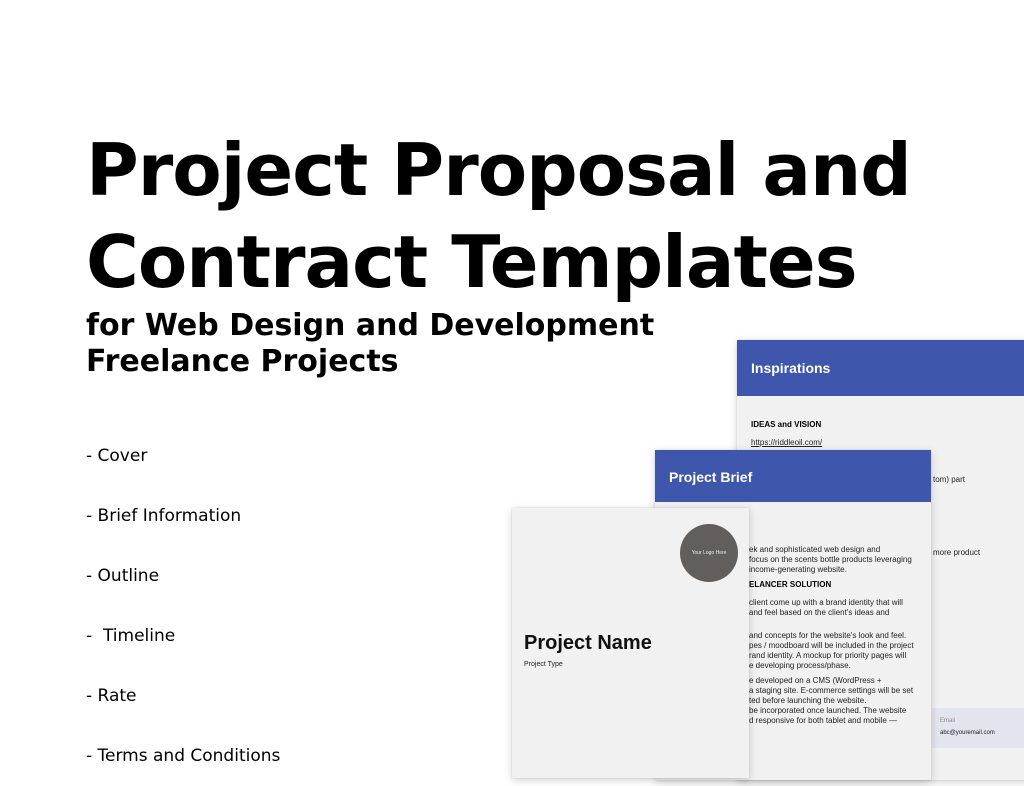  I want to click on title-line-1: Project Proposal and, so click(499, 170).